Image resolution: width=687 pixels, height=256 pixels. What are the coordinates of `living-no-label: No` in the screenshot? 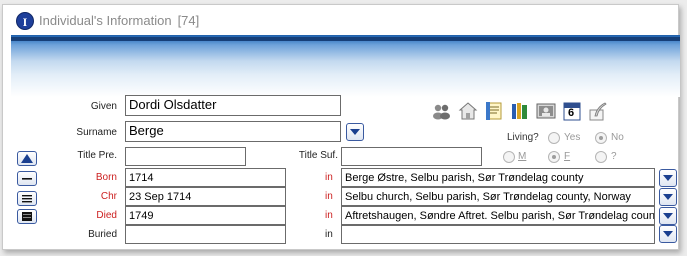 It's located at (617, 137).